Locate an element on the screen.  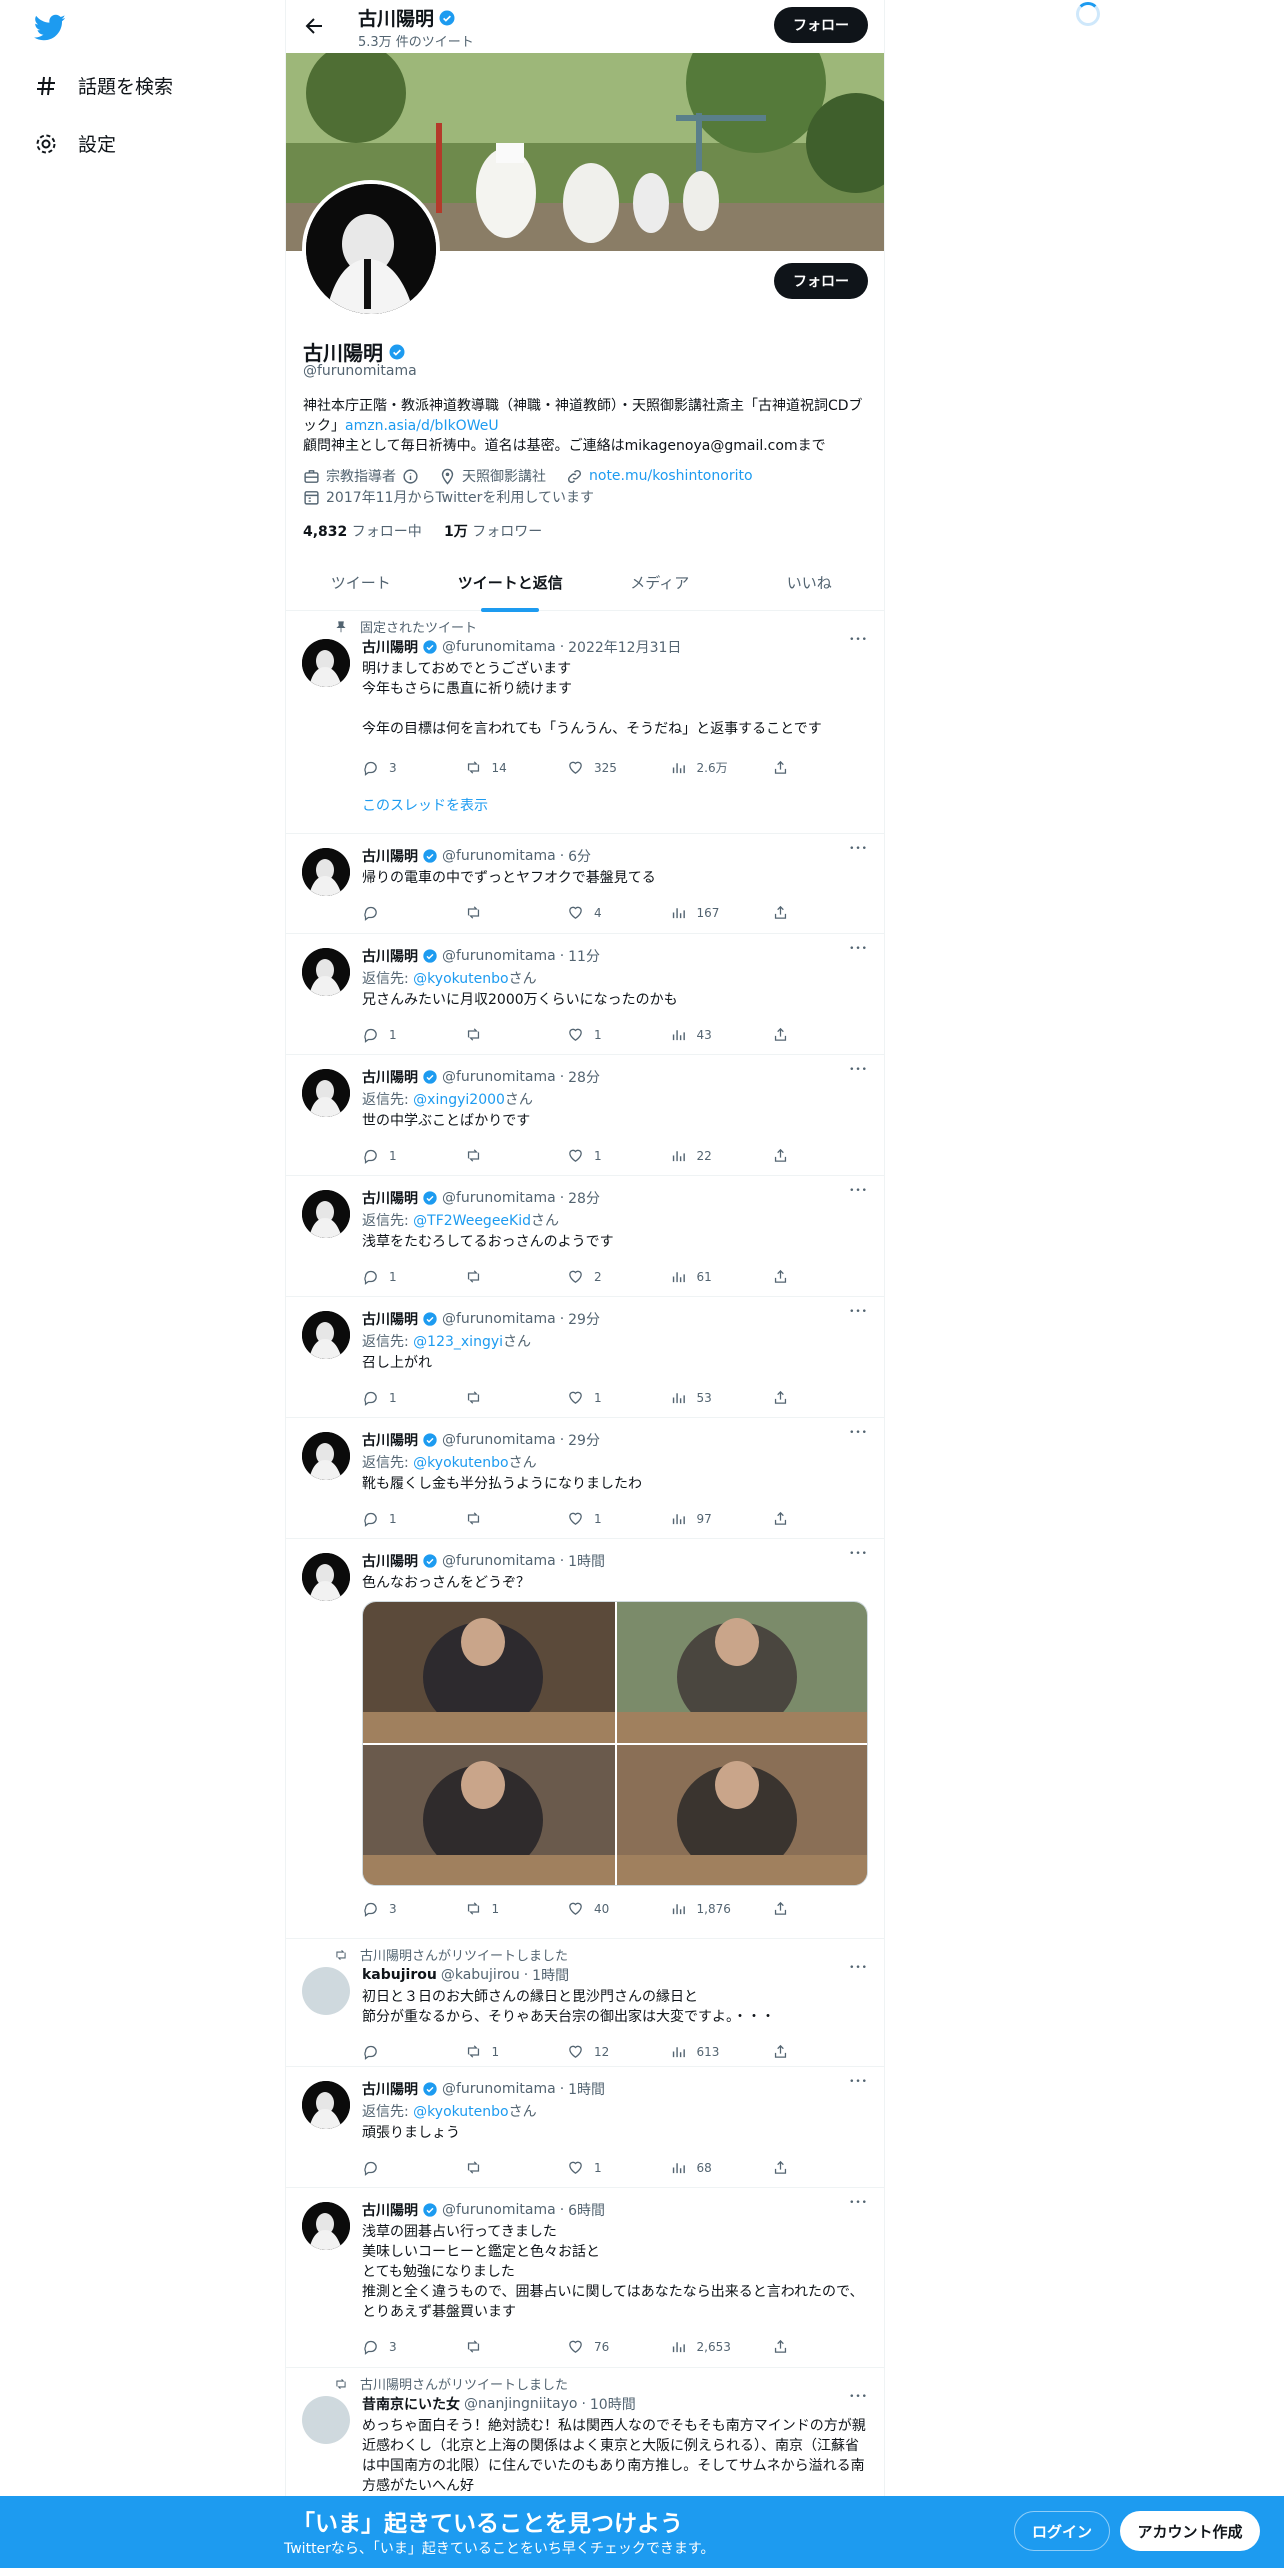
info-icon is located at coordinates (410, 476).